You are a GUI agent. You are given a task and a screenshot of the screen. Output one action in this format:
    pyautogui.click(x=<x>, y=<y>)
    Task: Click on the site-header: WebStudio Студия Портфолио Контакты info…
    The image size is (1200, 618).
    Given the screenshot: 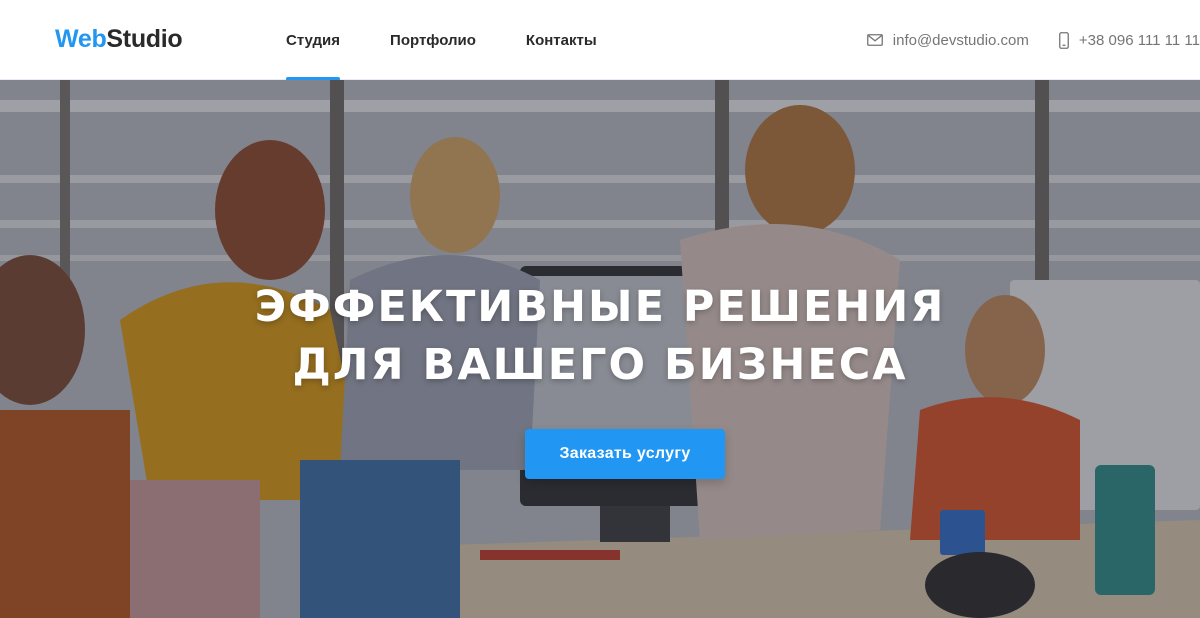 What is the action you would take?
    pyautogui.click(x=600, y=40)
    